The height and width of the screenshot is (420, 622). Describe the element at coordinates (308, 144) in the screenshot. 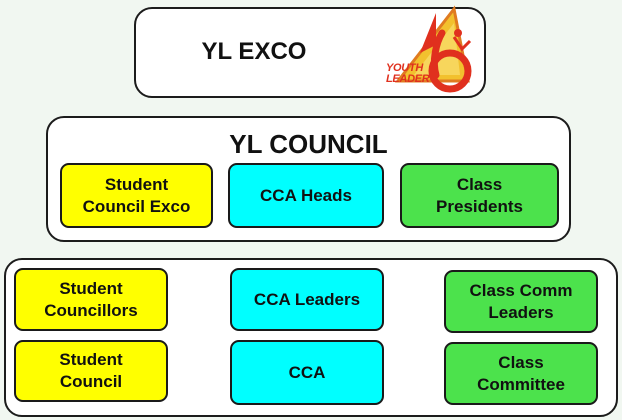

I see `yl-council-title: YL COUNCIL` at that location.